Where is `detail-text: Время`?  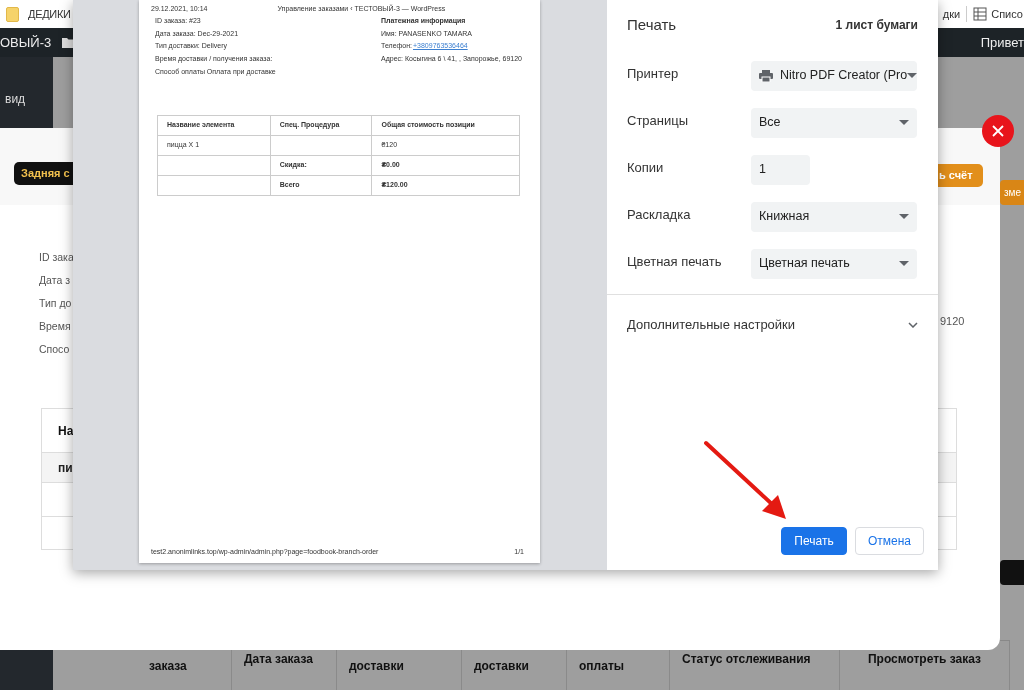 detail-text: Время is located at coordinates (55, 326).